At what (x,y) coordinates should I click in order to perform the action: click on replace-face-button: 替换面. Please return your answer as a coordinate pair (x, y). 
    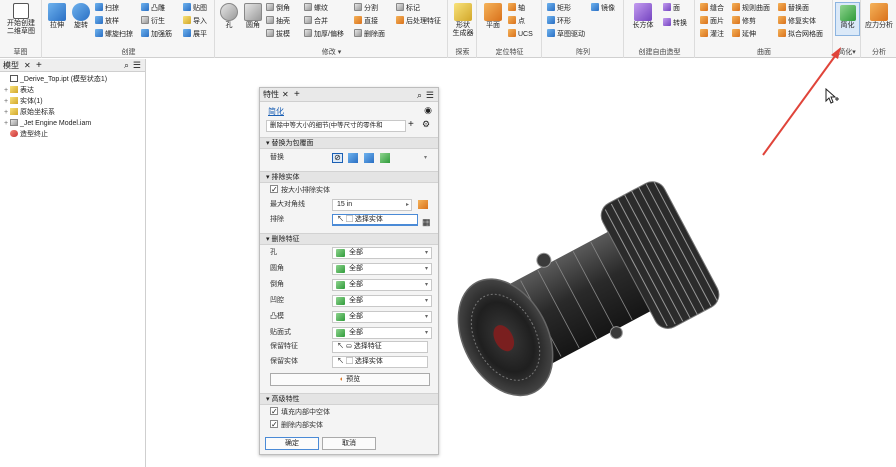
    Looking at the image, I should click on (793, 8).